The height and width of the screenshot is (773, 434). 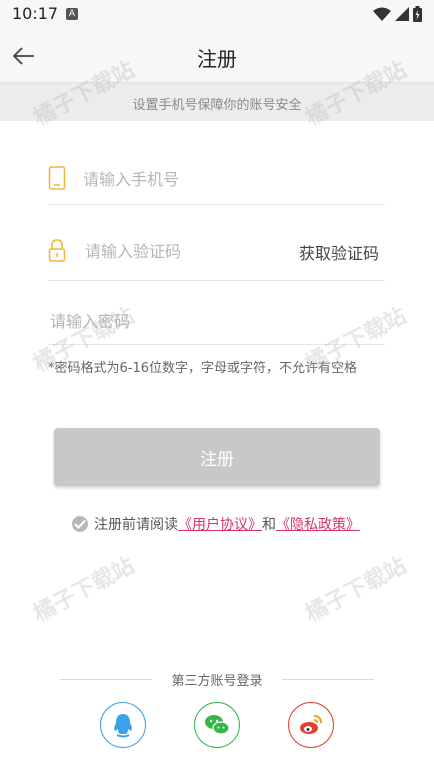 I want to click on verification-code-field: 获取验证码, so click(x=216, y=251).